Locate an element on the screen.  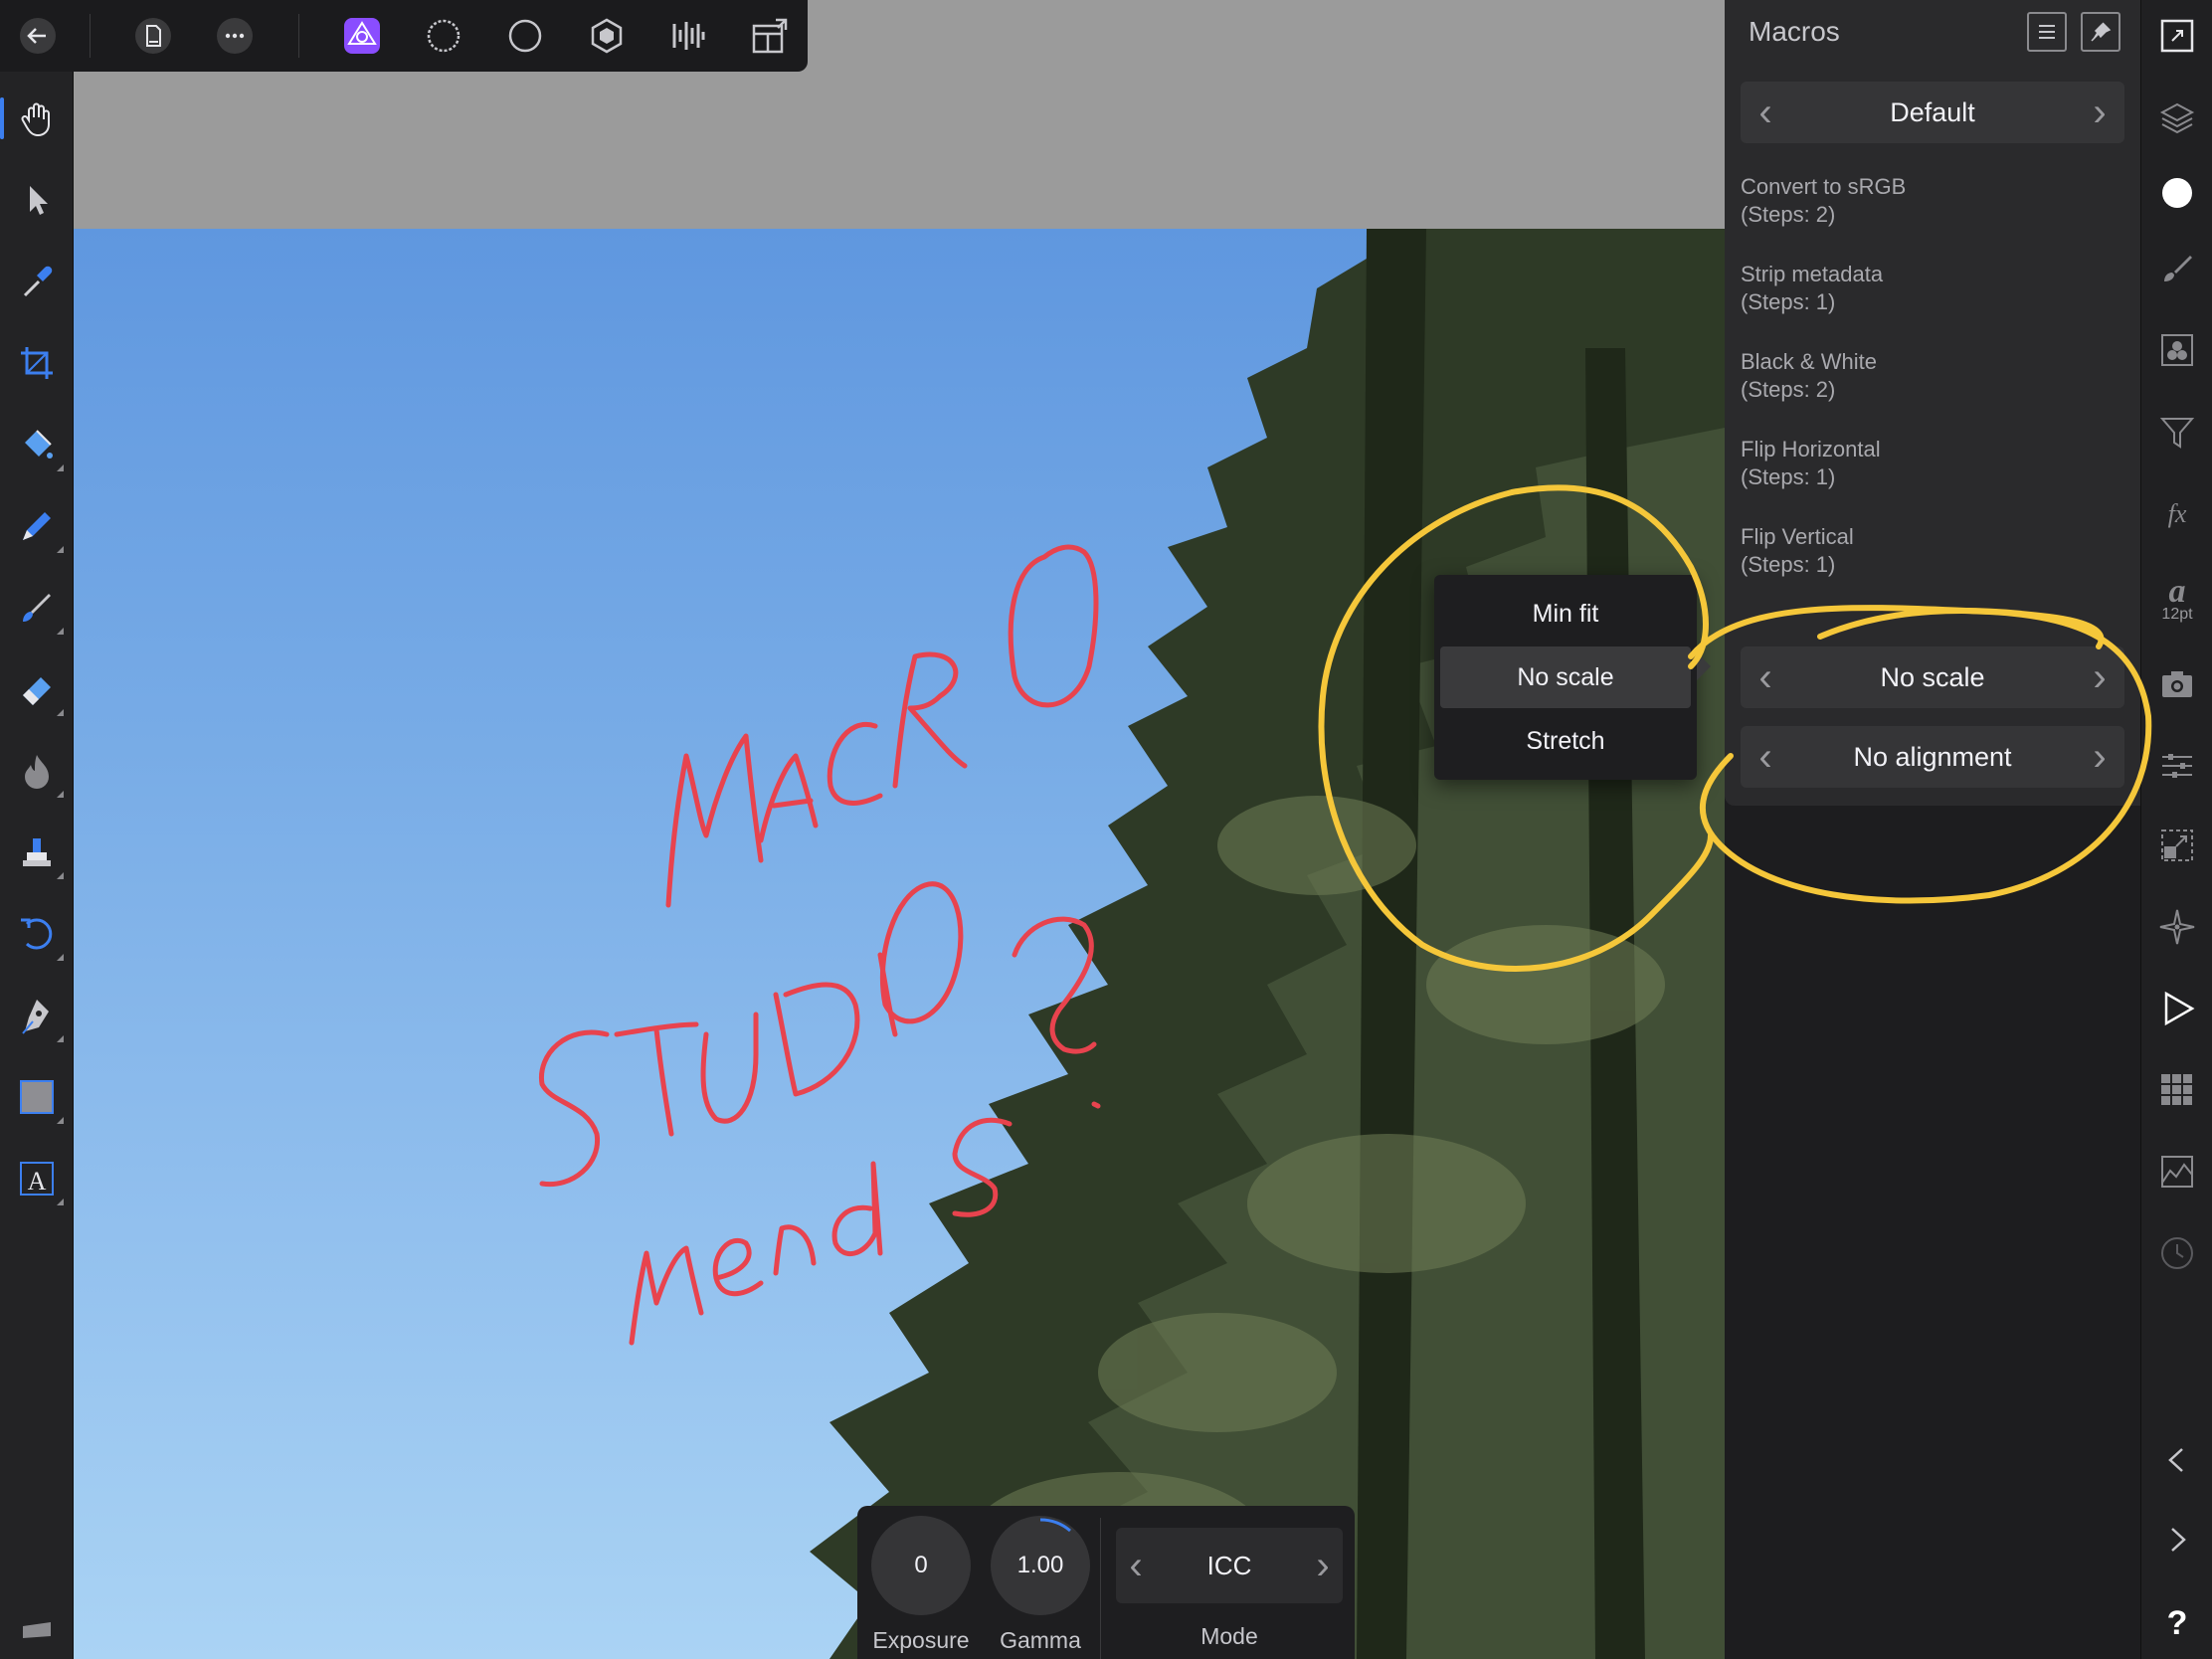
macro-name: Convert to sRGB is located at coordinates (1824, 186).